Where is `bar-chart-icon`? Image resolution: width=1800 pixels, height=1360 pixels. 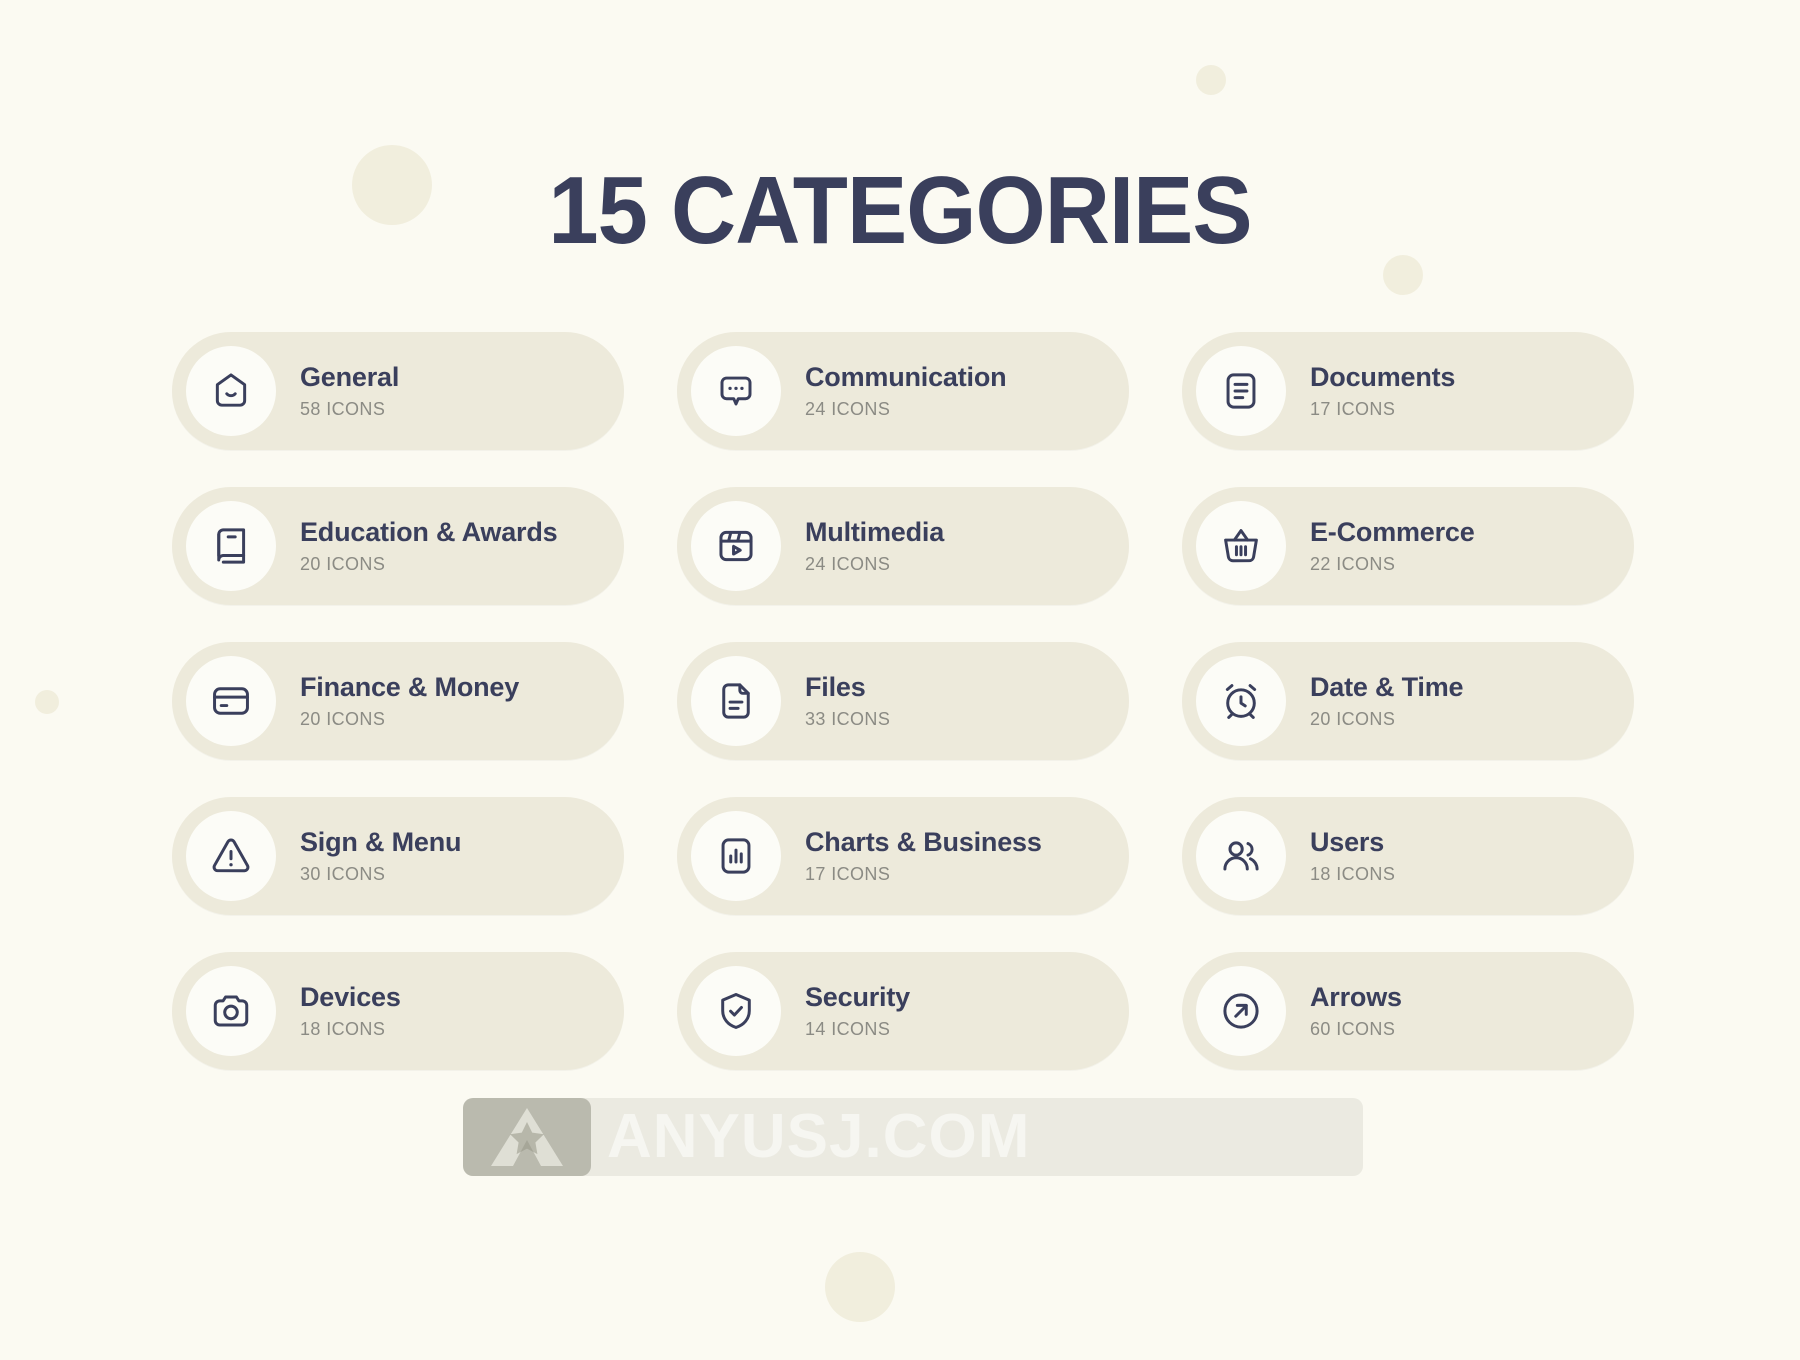
bar-chart-icon is located at coordinates (736, 856).